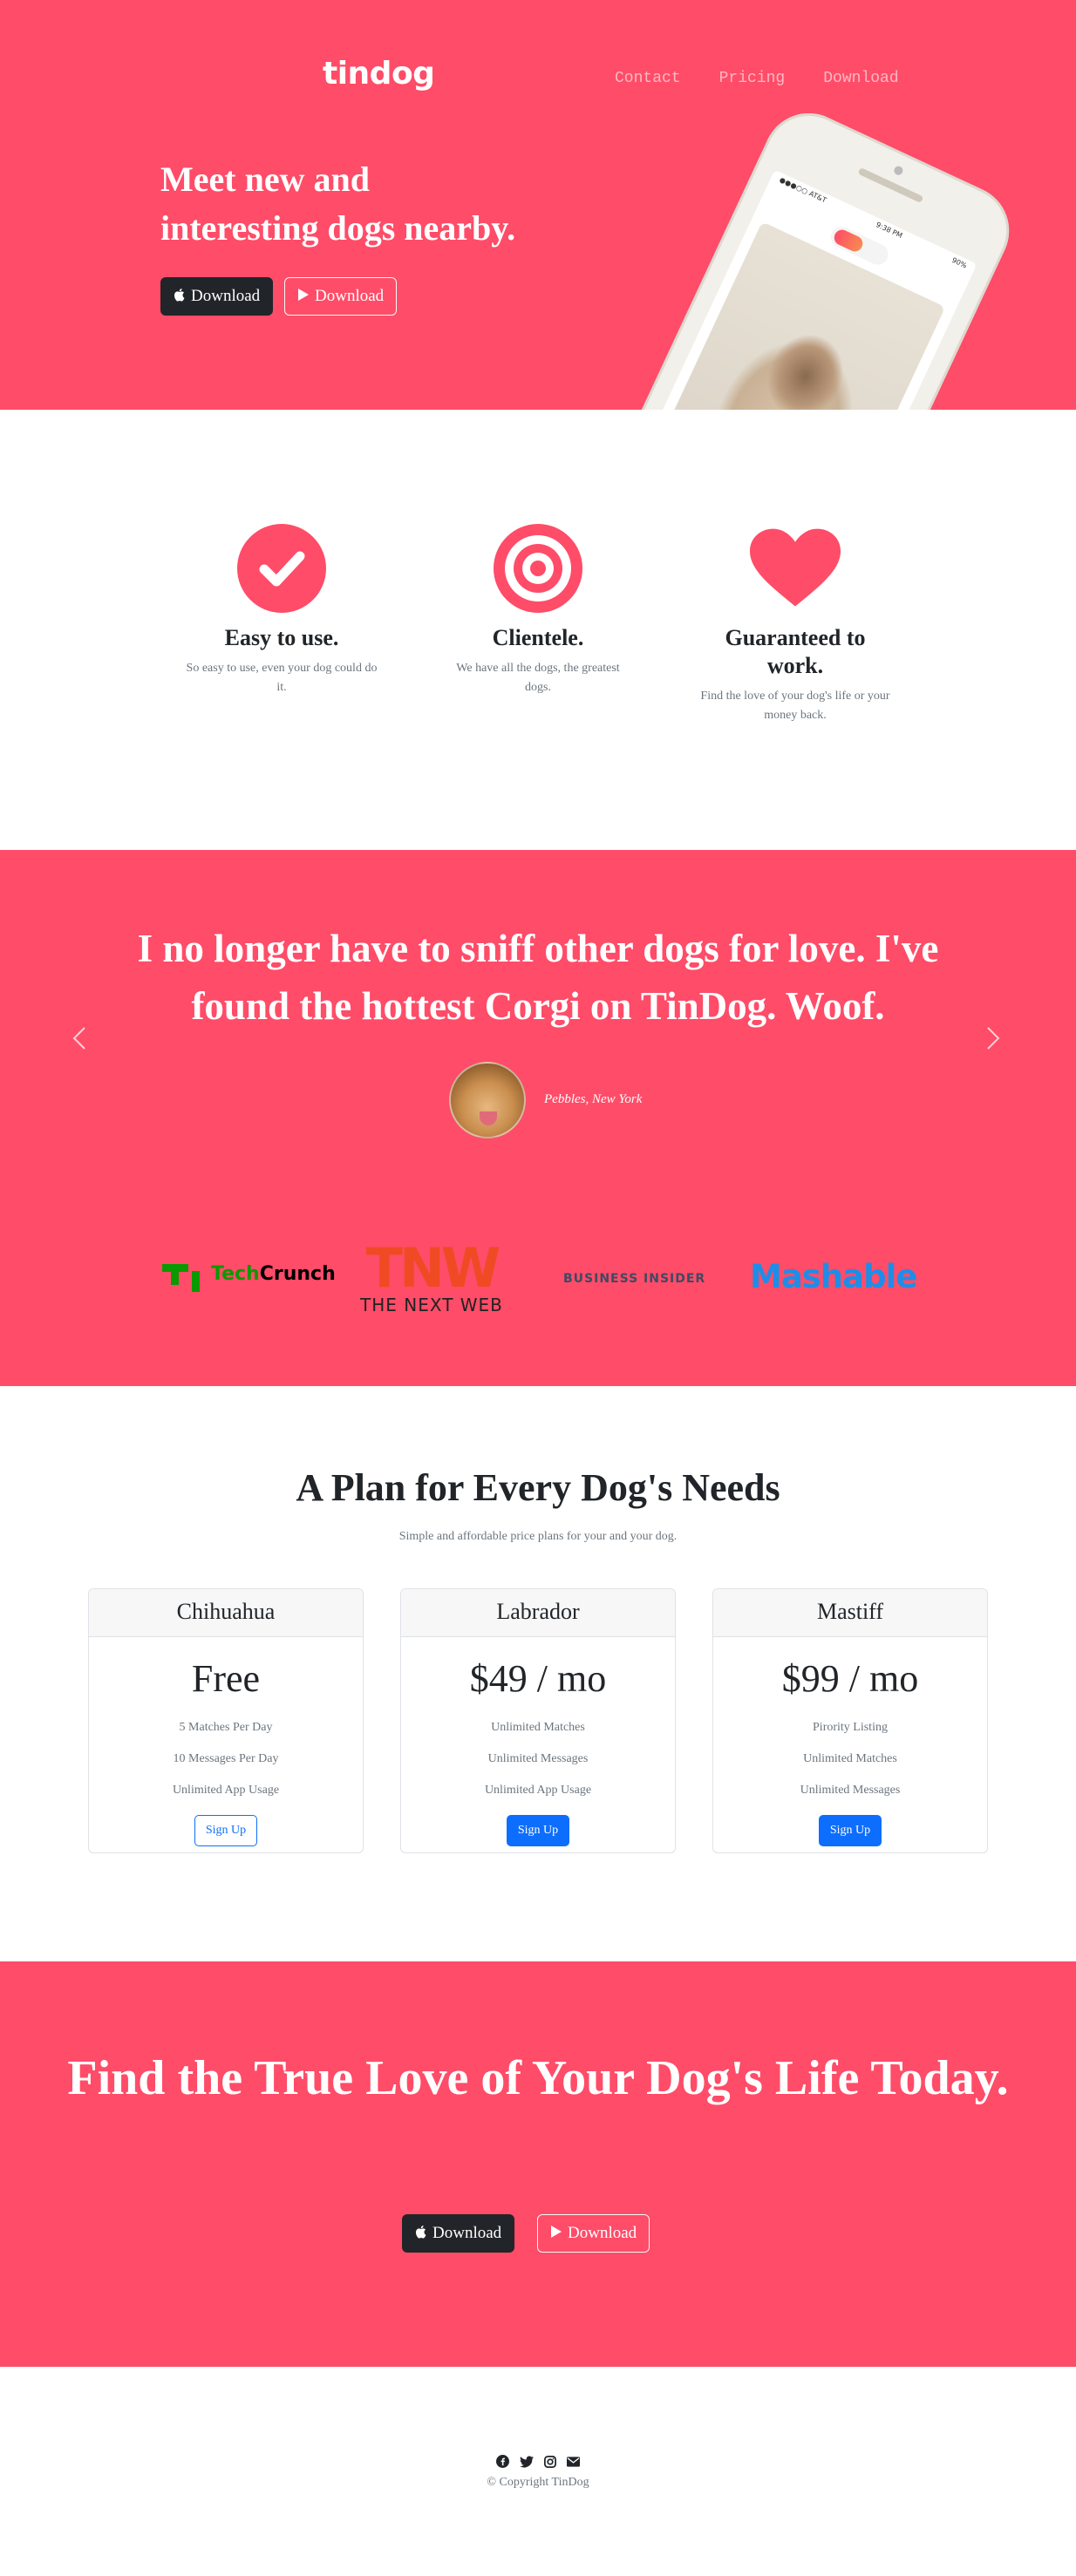 Image resolution: width=1076 pixels, height=2576 pixels. I want to click on plan-name: Mastiff, so click(850, 1613).